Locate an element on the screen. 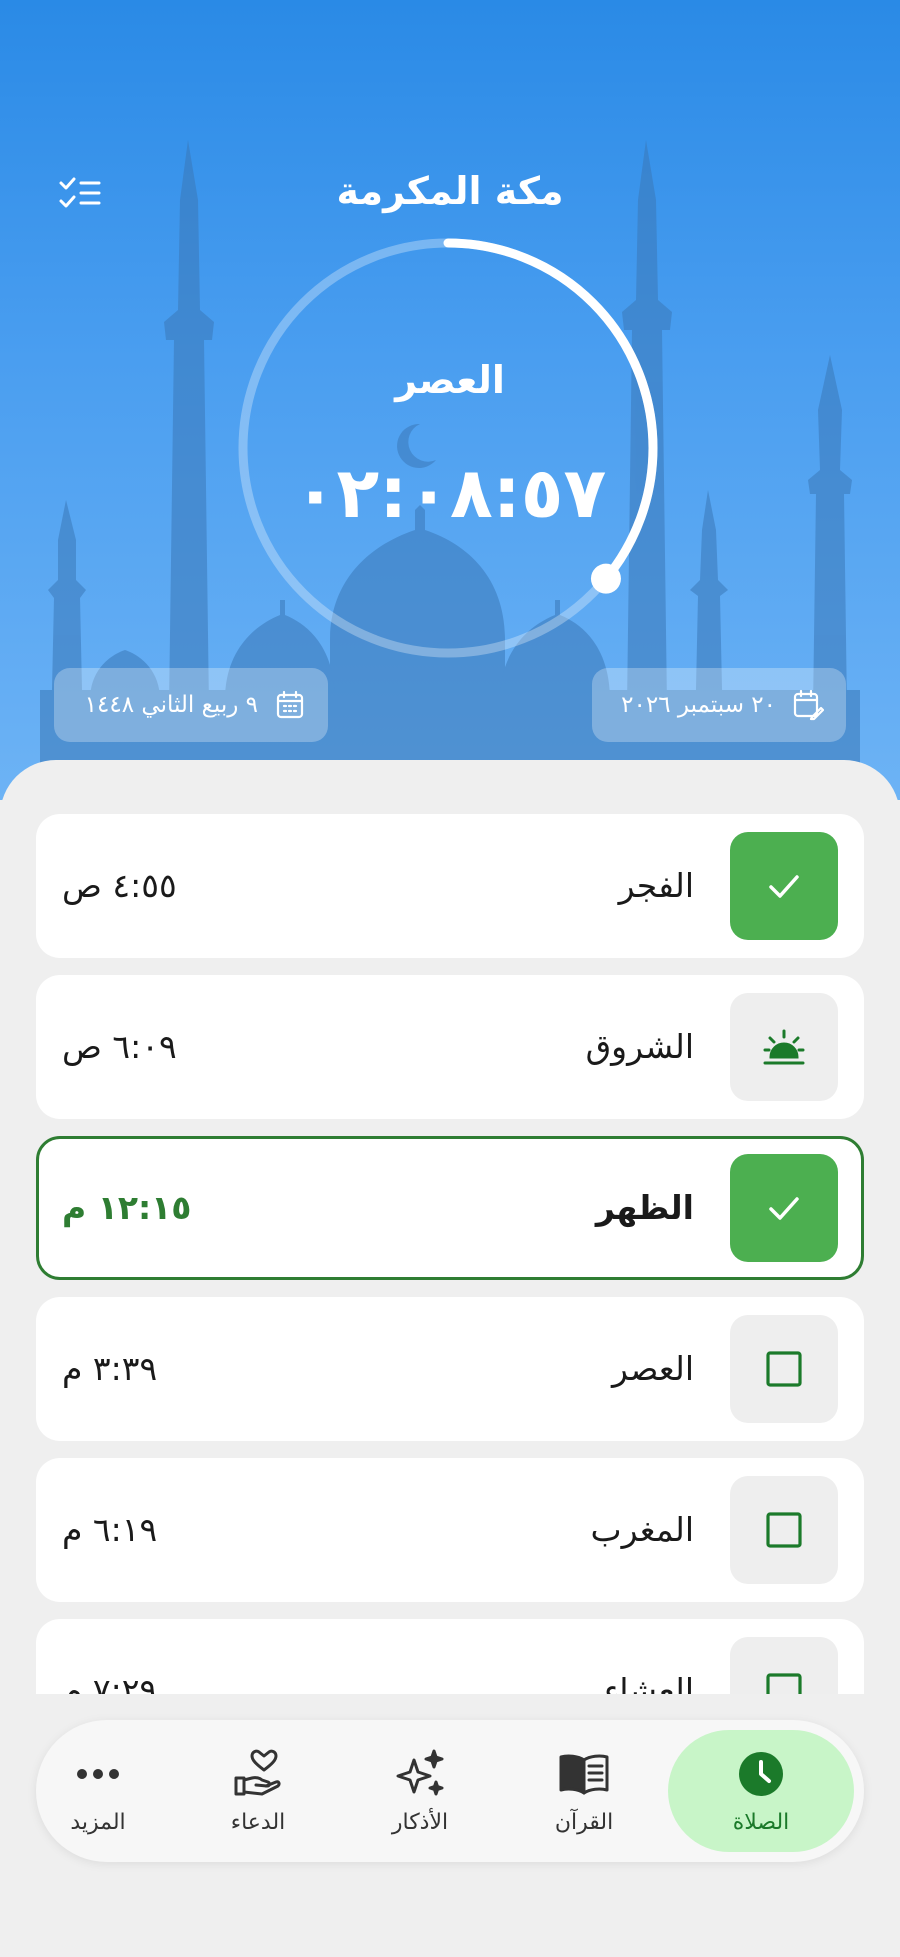  nav-label: الصلاة is located at coordinates (761, 1822).